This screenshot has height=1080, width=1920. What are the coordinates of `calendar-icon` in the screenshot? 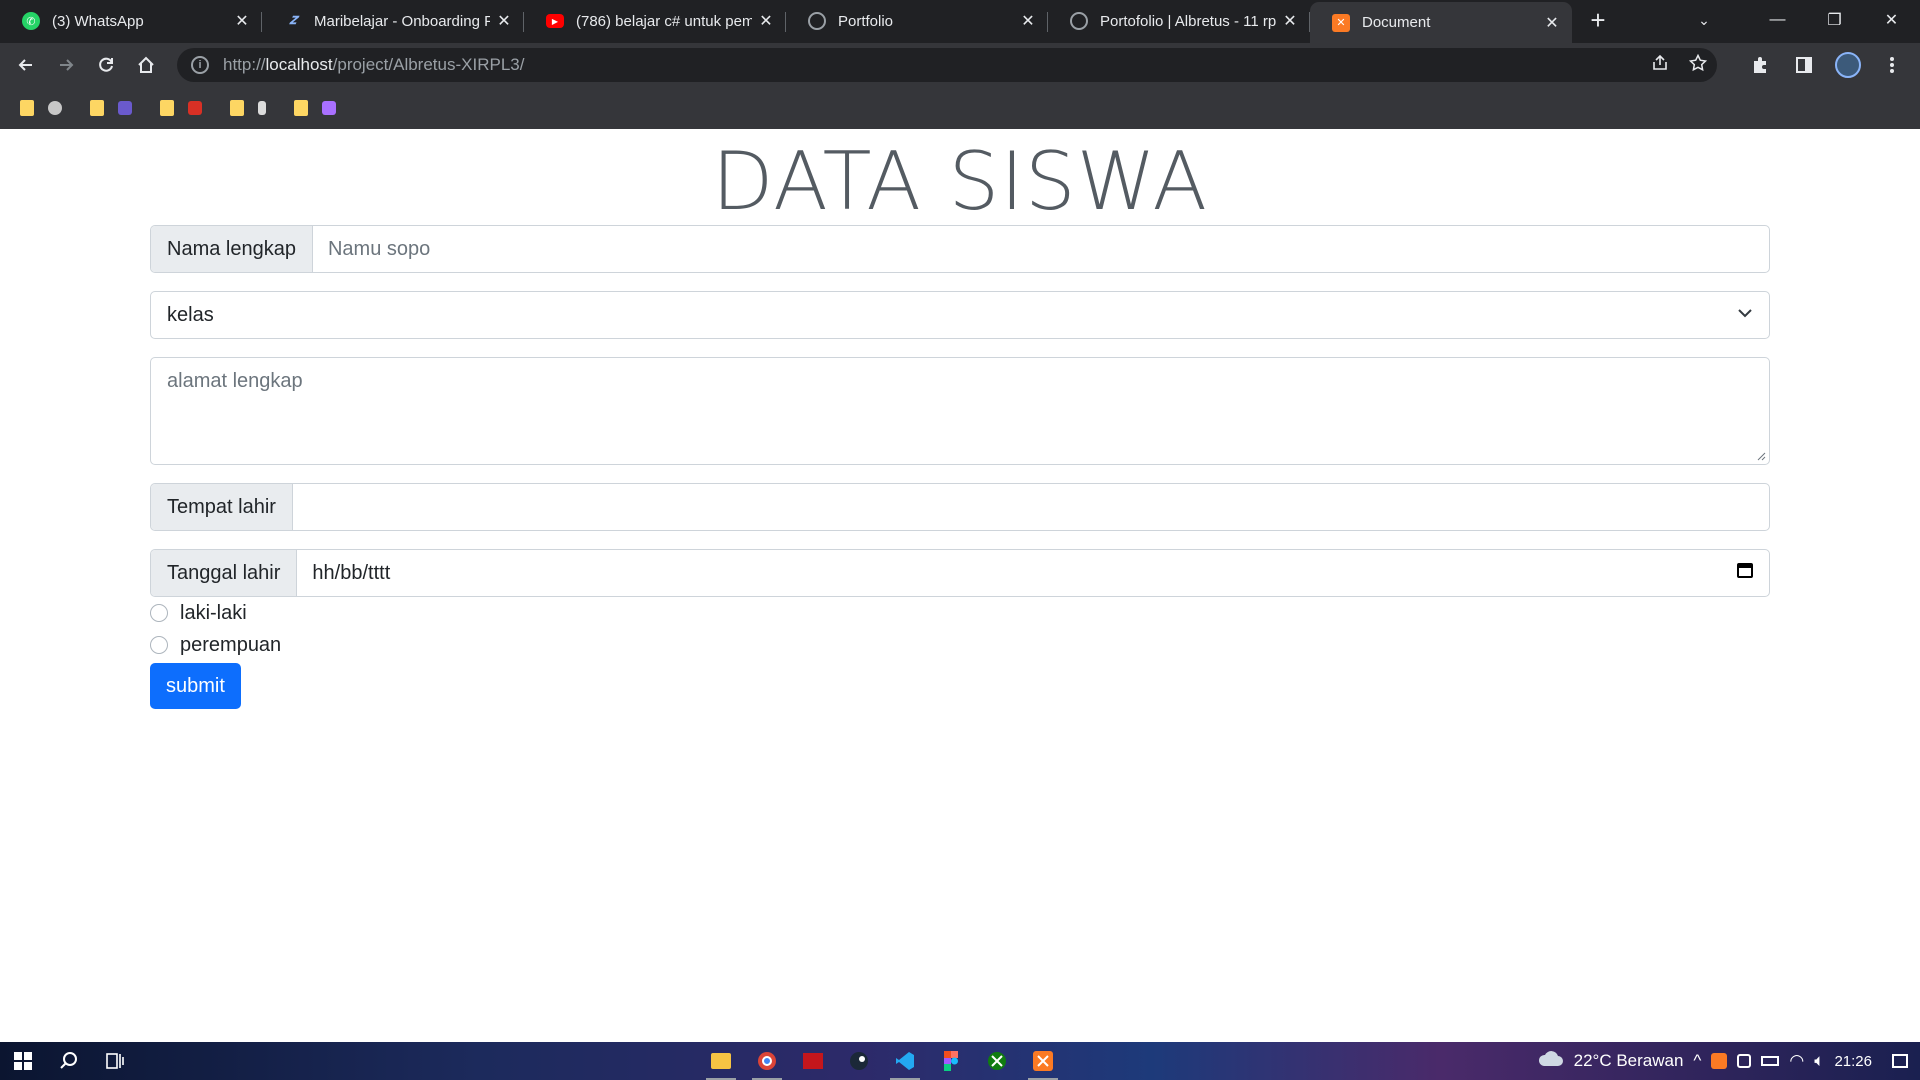 It's located at (1745, 573).